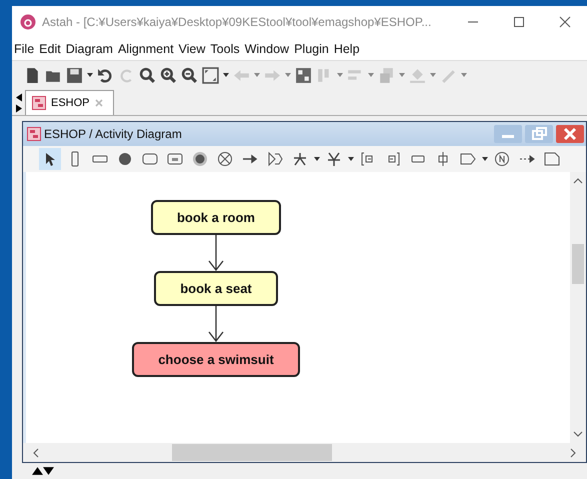 This screenshot has height=479, width=587. Describe the element at coordinates (303, 75) in the screenshot. I see `grid-icon` at that location.